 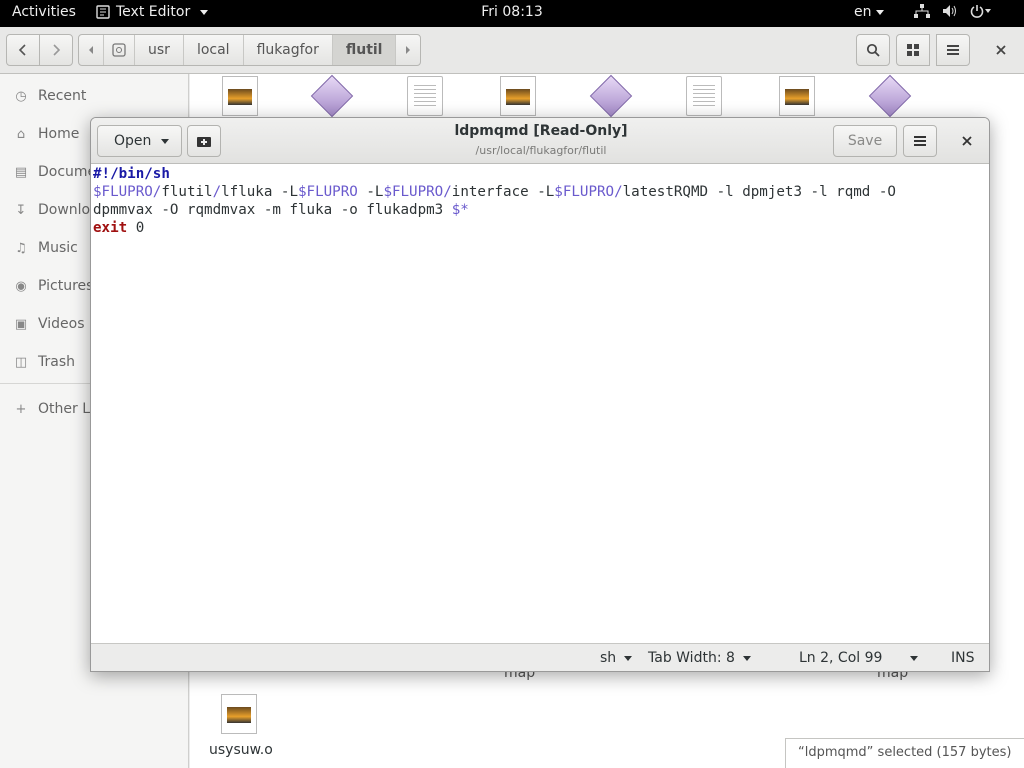 I want to click on cursor-position-label: Ln 2, Col 99, so click(x=841, y=658).